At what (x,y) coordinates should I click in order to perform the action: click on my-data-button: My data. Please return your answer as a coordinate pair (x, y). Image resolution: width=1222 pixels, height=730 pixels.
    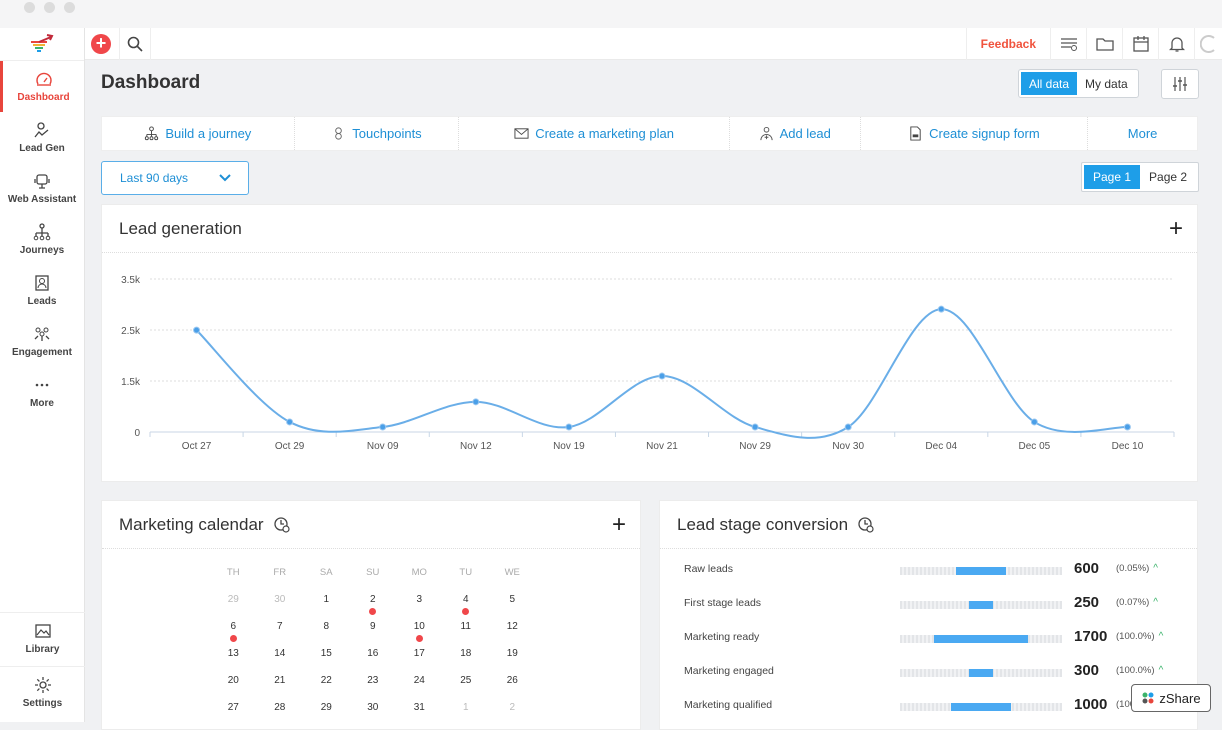
    Looking at the image, I should click on (1106, 83).